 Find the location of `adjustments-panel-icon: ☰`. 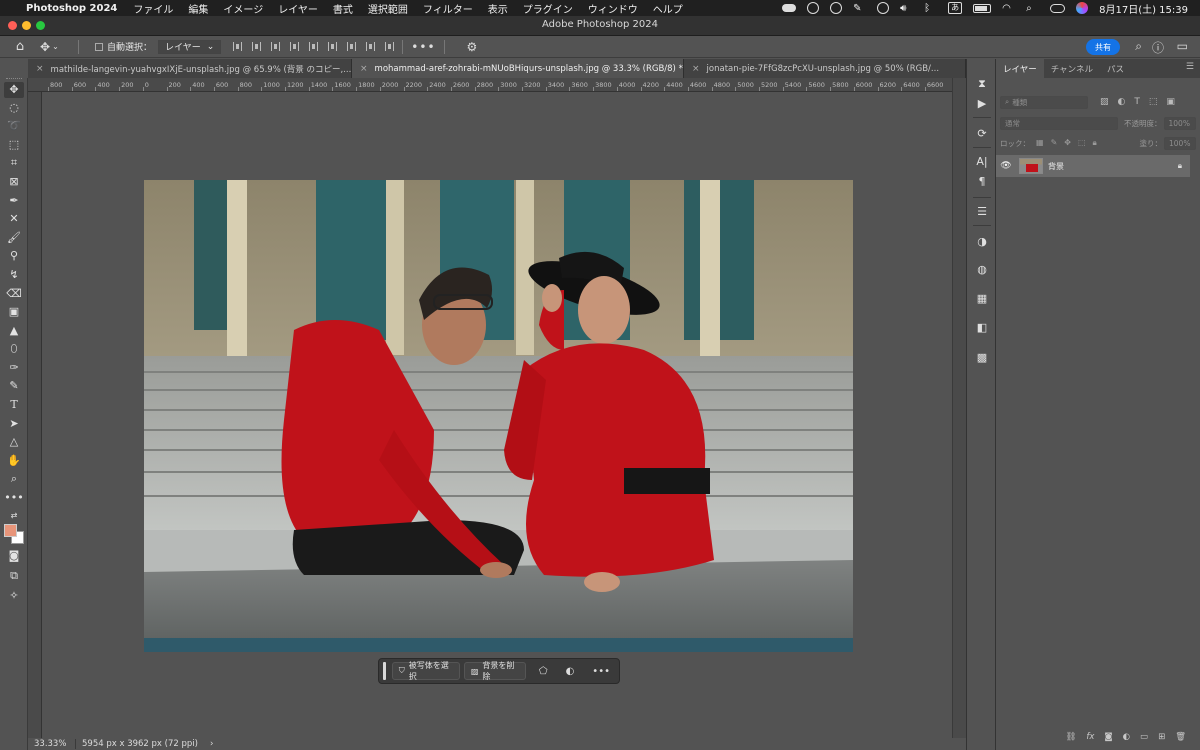

adjustments-panel-icon: ☰ is located at coordinates (982, 212).